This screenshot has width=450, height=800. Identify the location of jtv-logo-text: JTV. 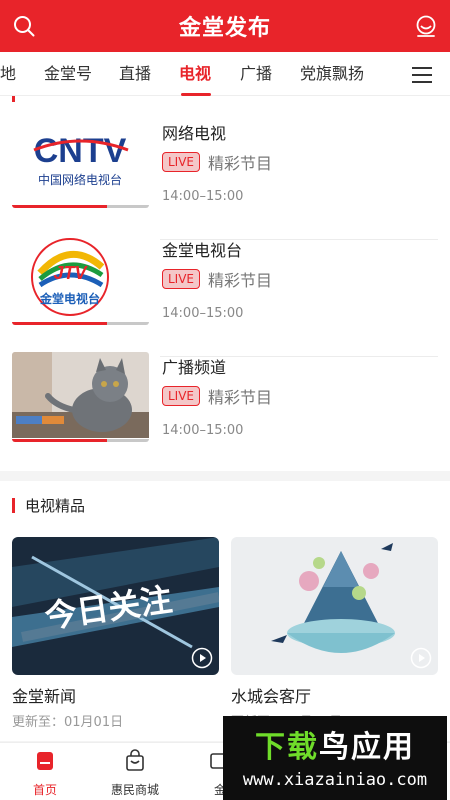
(70, 273).